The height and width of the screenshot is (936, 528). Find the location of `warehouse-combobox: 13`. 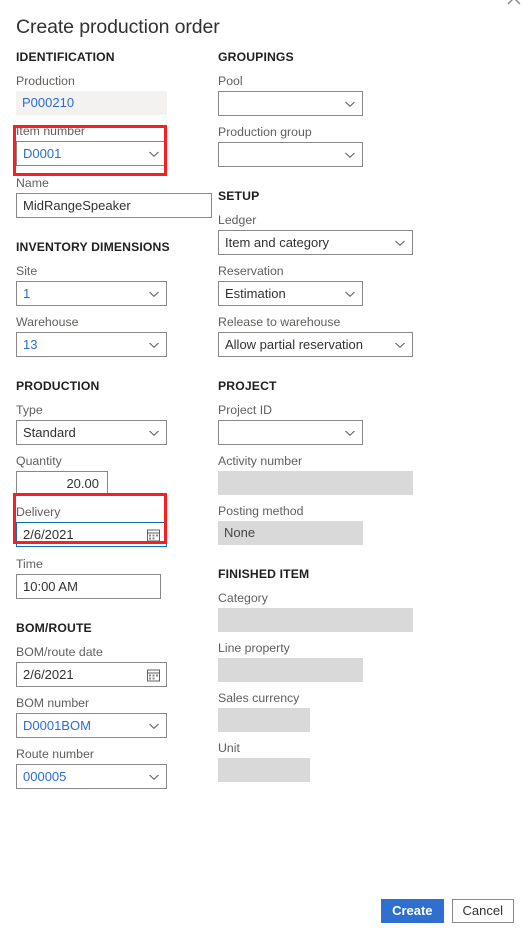

warehouse-combobox: 13 is located at coordinates (91, 344).